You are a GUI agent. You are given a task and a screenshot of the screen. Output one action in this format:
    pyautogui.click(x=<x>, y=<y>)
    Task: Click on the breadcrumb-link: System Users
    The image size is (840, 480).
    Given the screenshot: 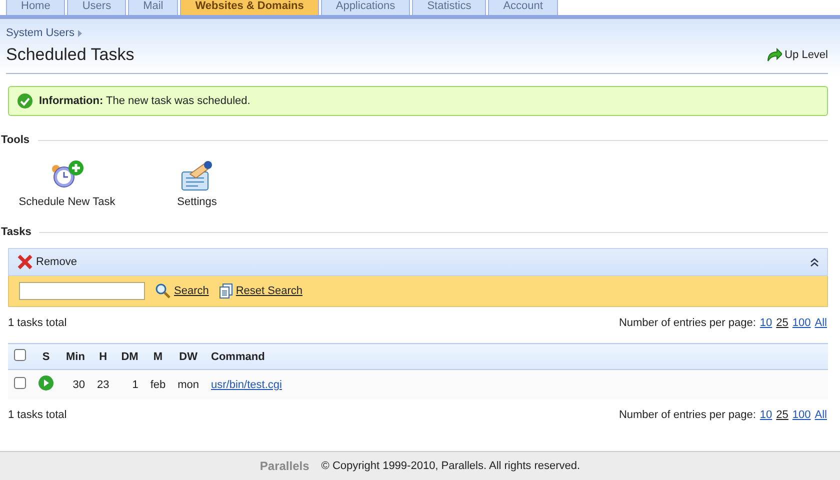 What is the action you would take?
    pyautogui.click(x=40, y=33)
    